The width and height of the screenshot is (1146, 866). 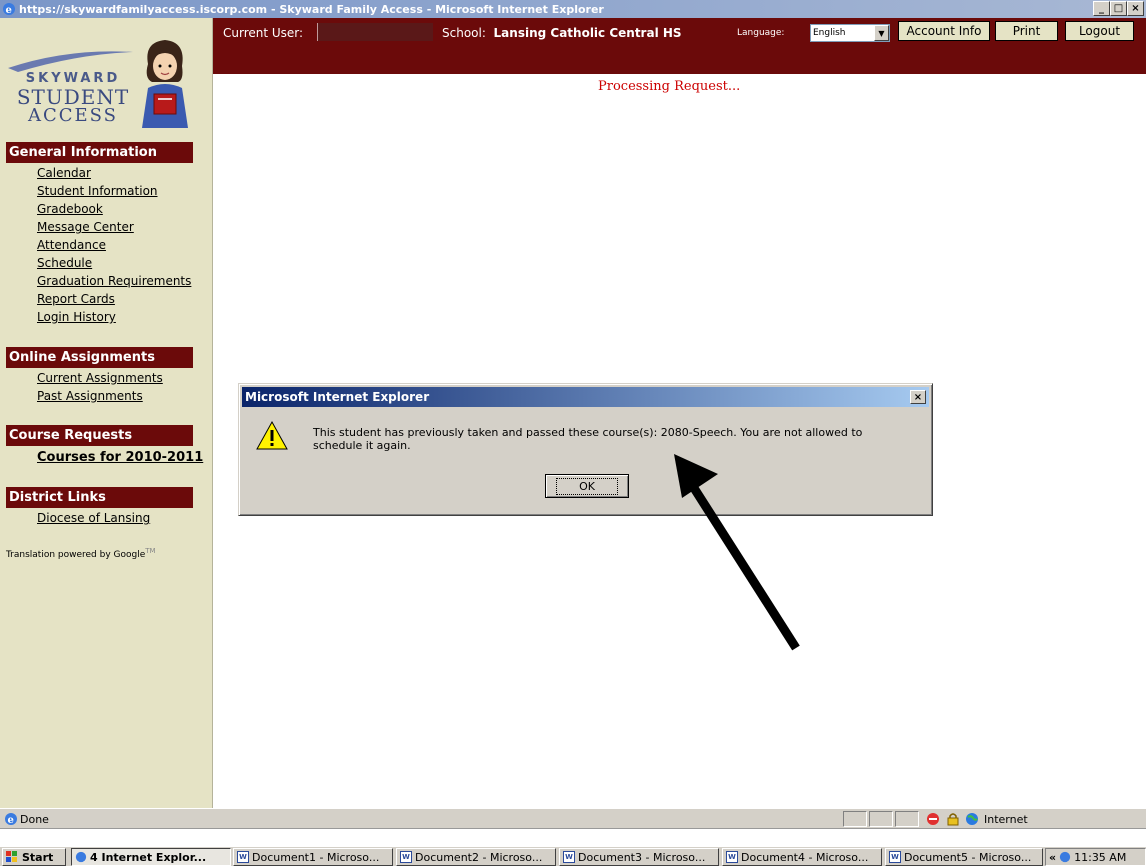 What do you see at coordinates (918, 397) in the screenshot?
I see `dialog-close-icon: ×` at bounding box center [918, 397].